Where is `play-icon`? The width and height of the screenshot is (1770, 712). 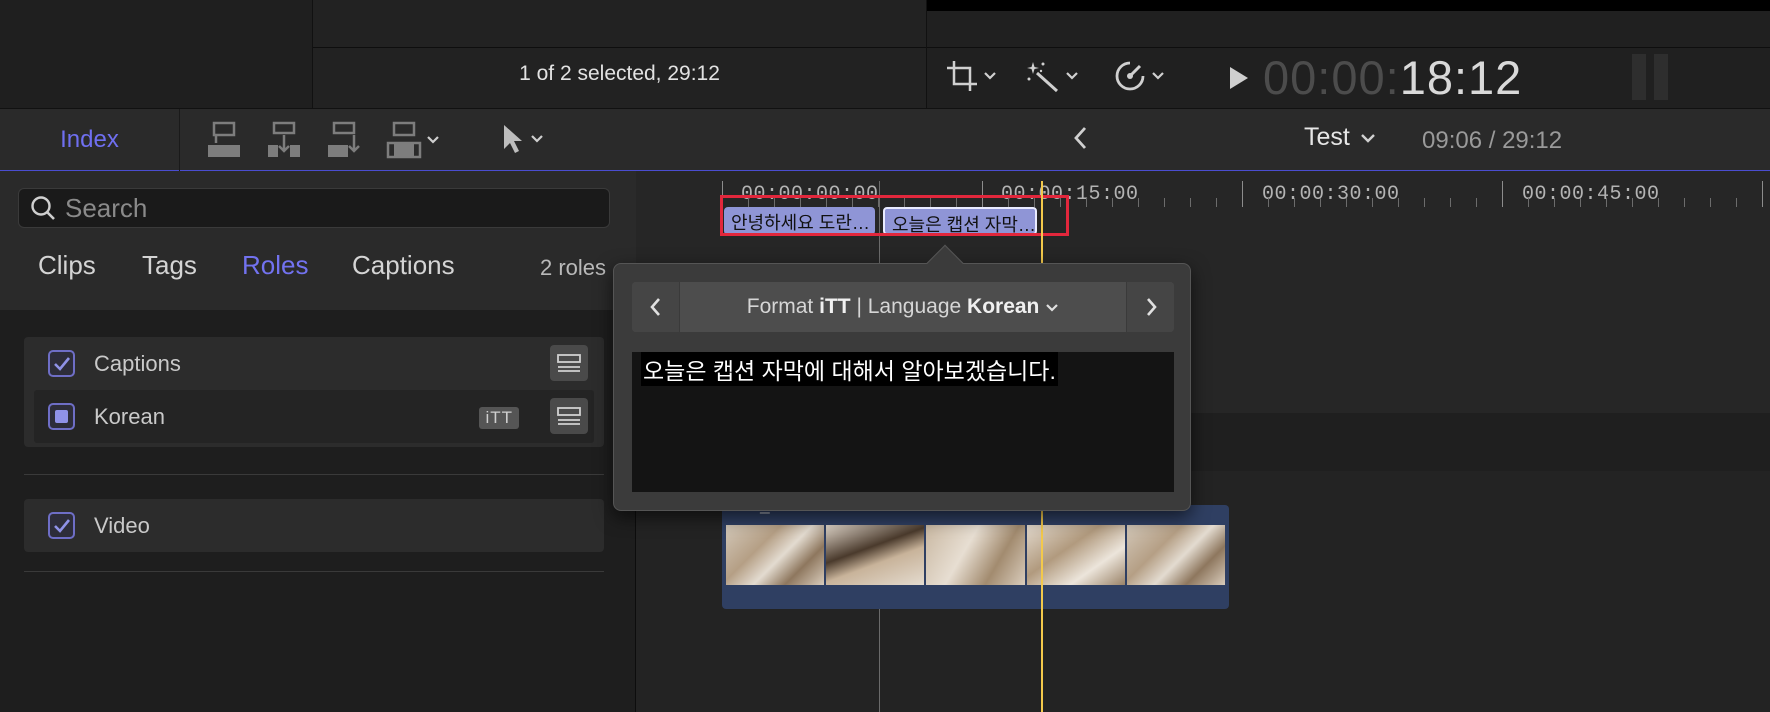
play-icon is located at coordinates (1239, 78).